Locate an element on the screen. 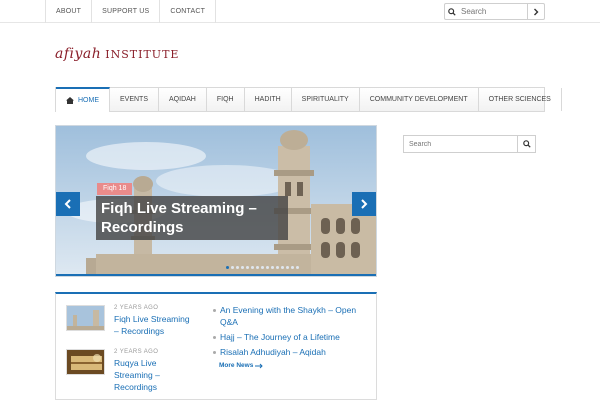 This screenshot has height=400, width=600. slide-category-tag: Fiqh 18 is located at coordinates (115, 189).